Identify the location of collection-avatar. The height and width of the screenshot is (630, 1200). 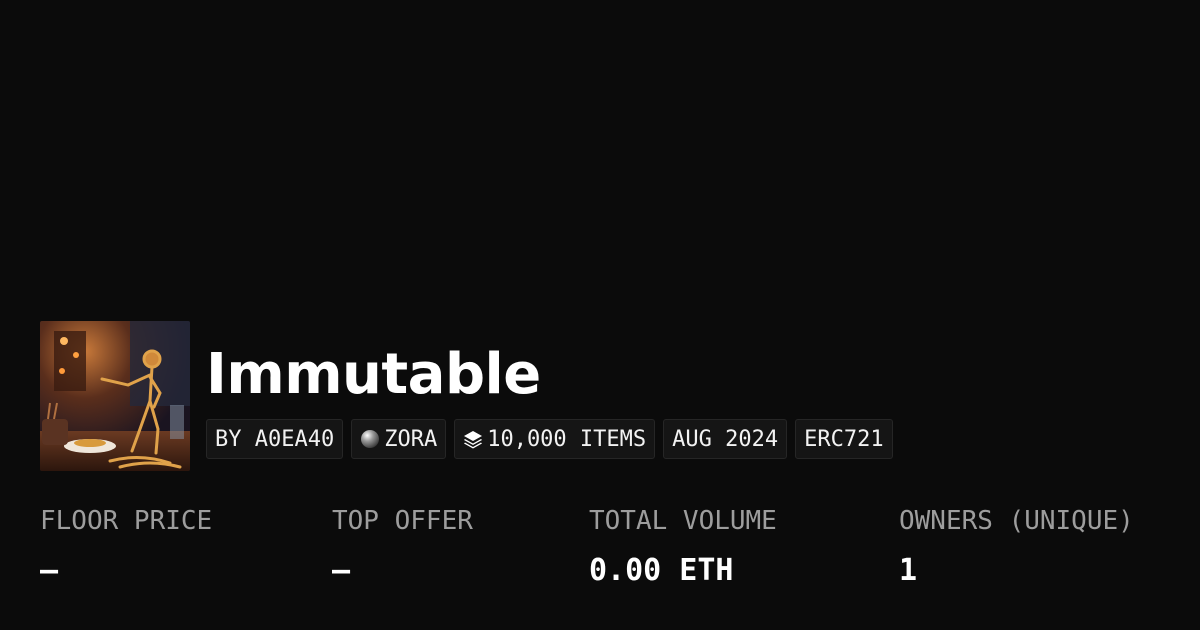
(115, 396).